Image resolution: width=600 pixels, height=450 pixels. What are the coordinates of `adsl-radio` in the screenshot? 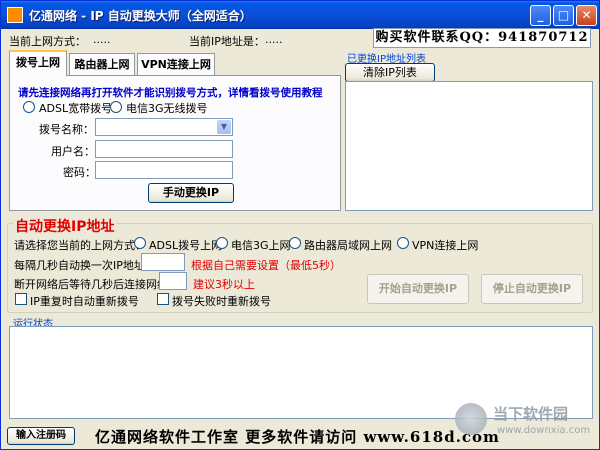 It's located at (29, 107).